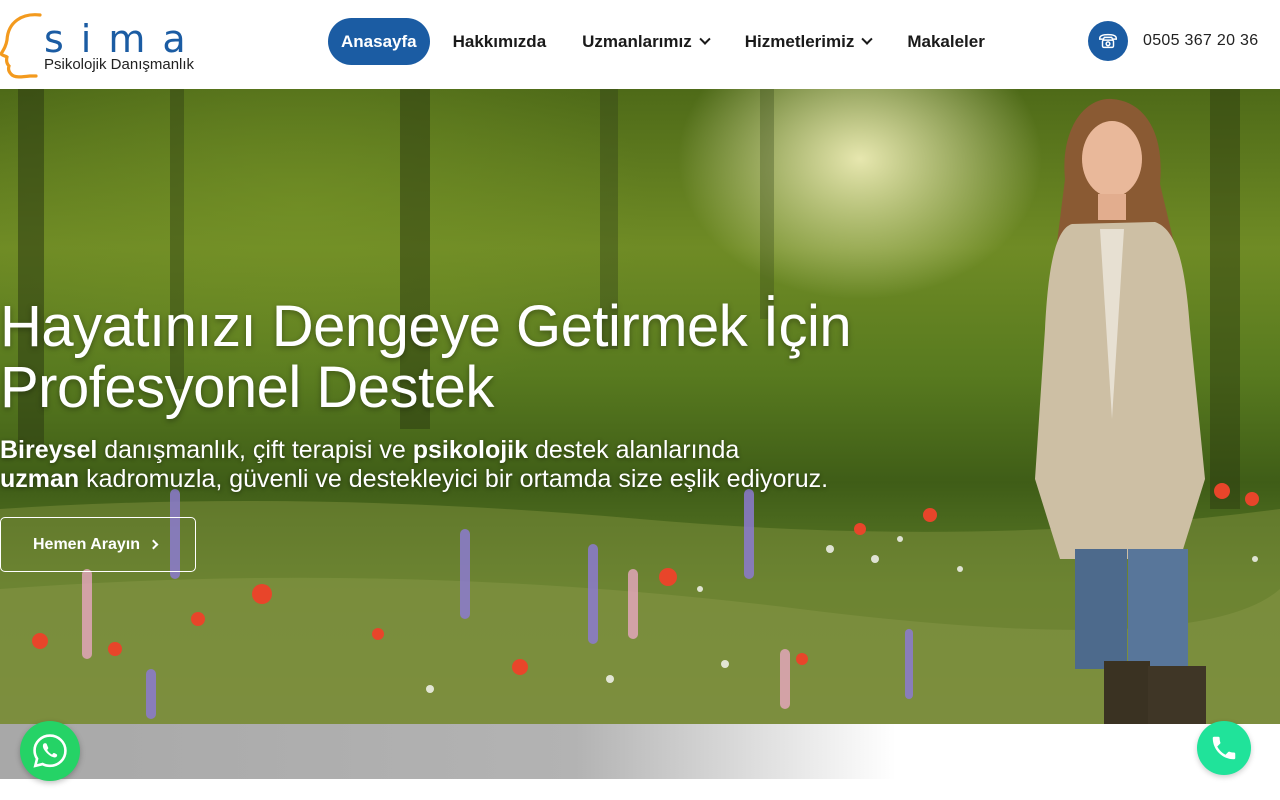 This screenshot has width=1280, height=800. What do you see at coordinates (799, 41) in the screenshot?
I see `nav-label: Hizmetlerimiz` at bounding box center [799, 41].